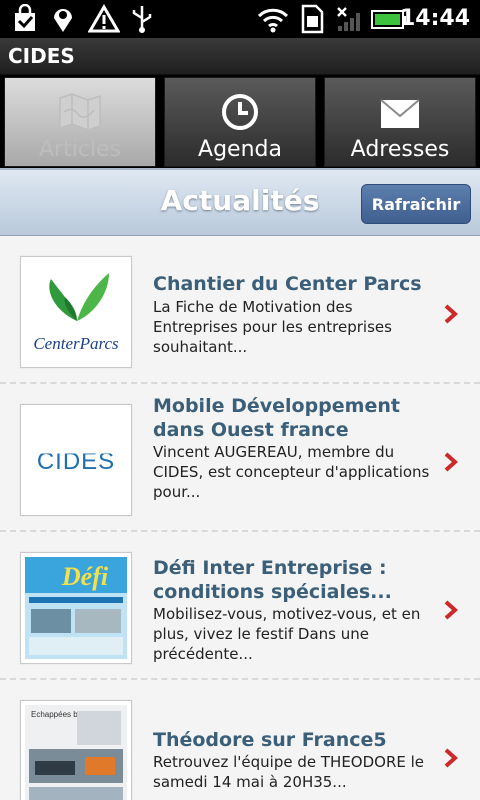  I want to click on tab-agenda: Agenda, so click(240, 122).